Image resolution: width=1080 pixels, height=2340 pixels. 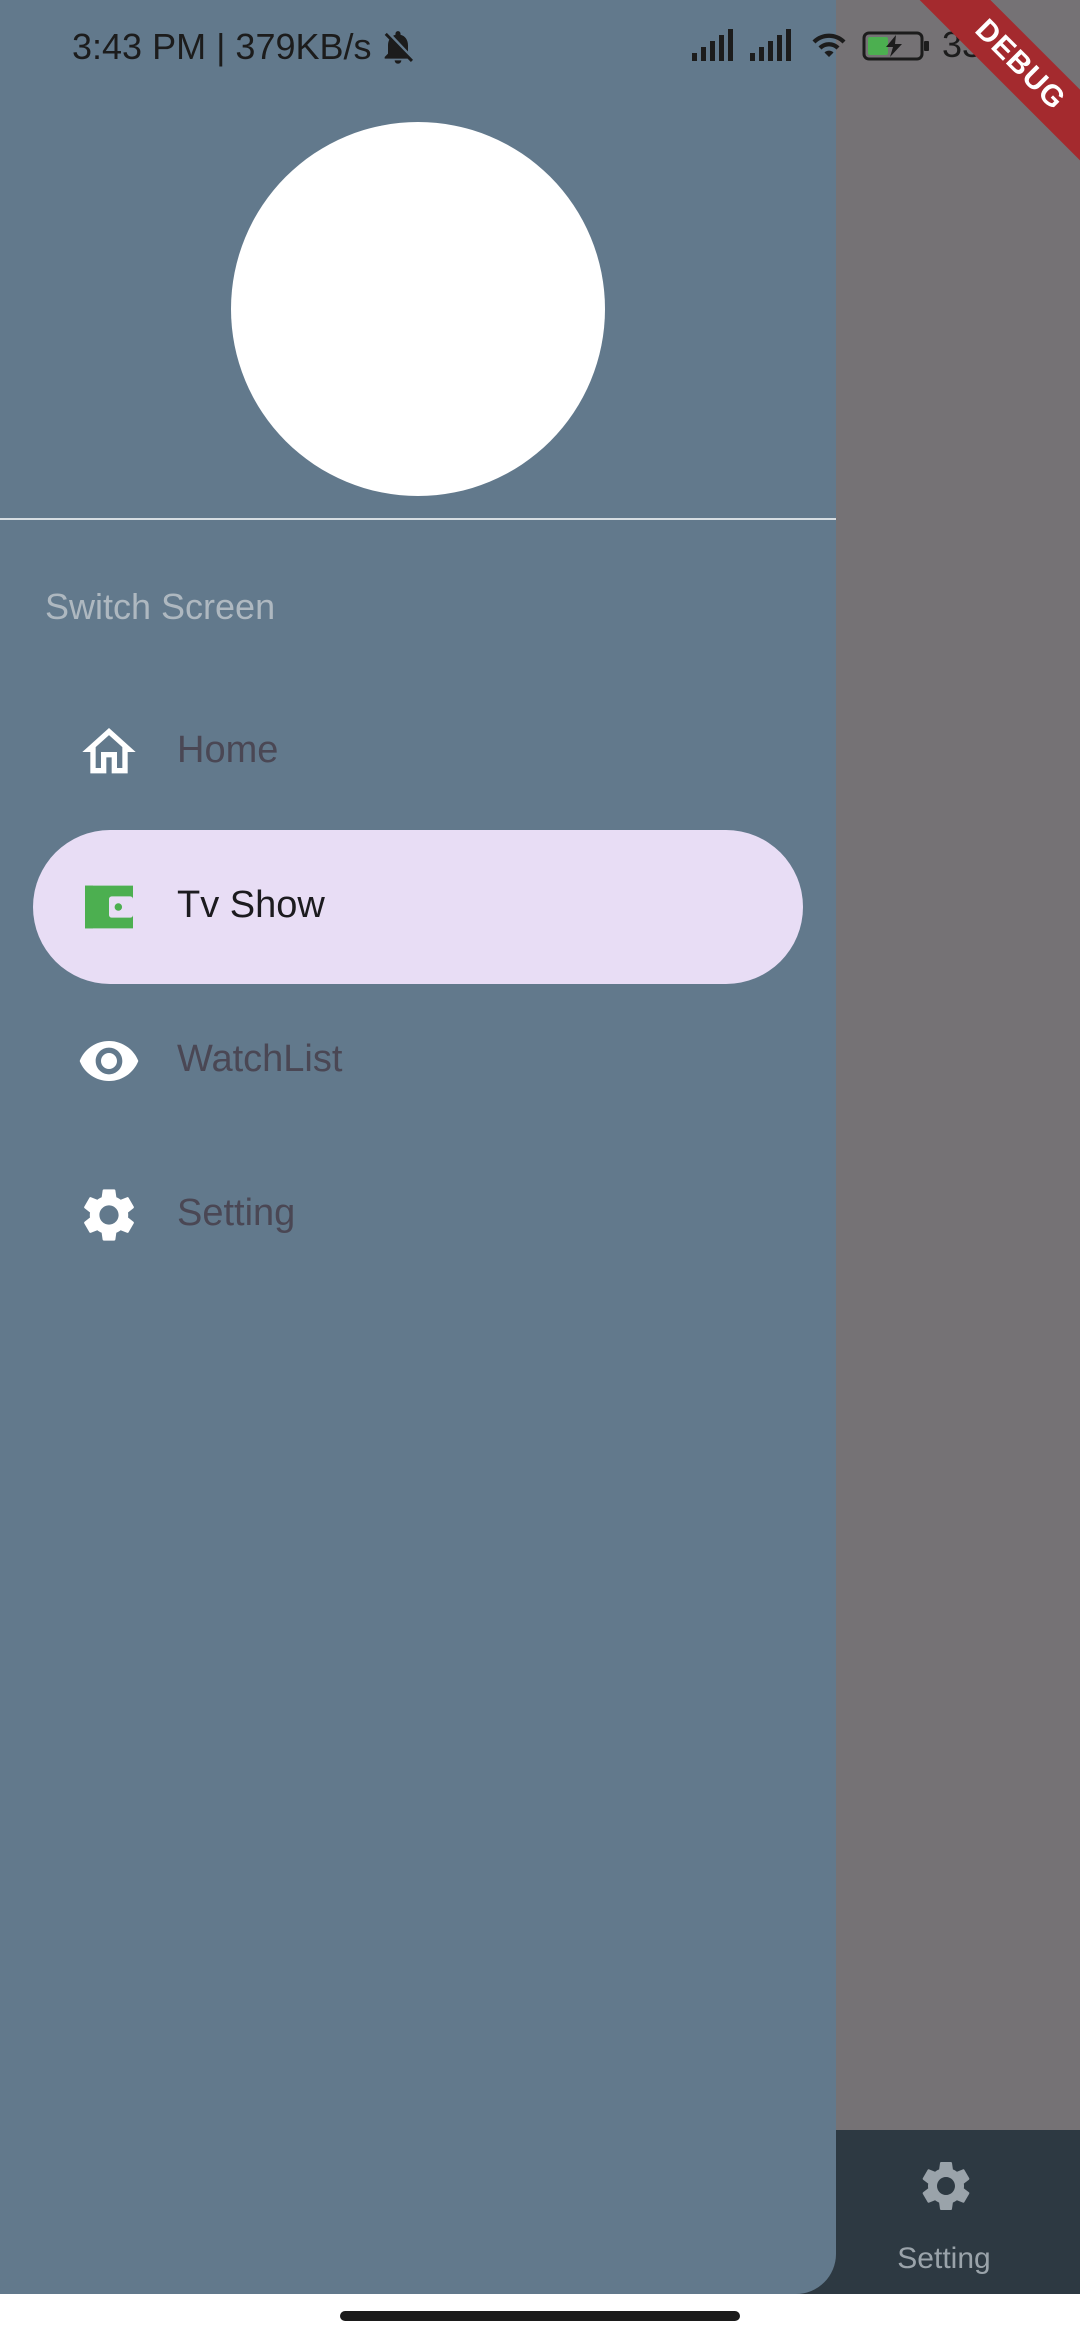 What do you see at coordinates (829, 45) in the screenshot?
I see `wifi-icon` at bounding box center [829, 45].